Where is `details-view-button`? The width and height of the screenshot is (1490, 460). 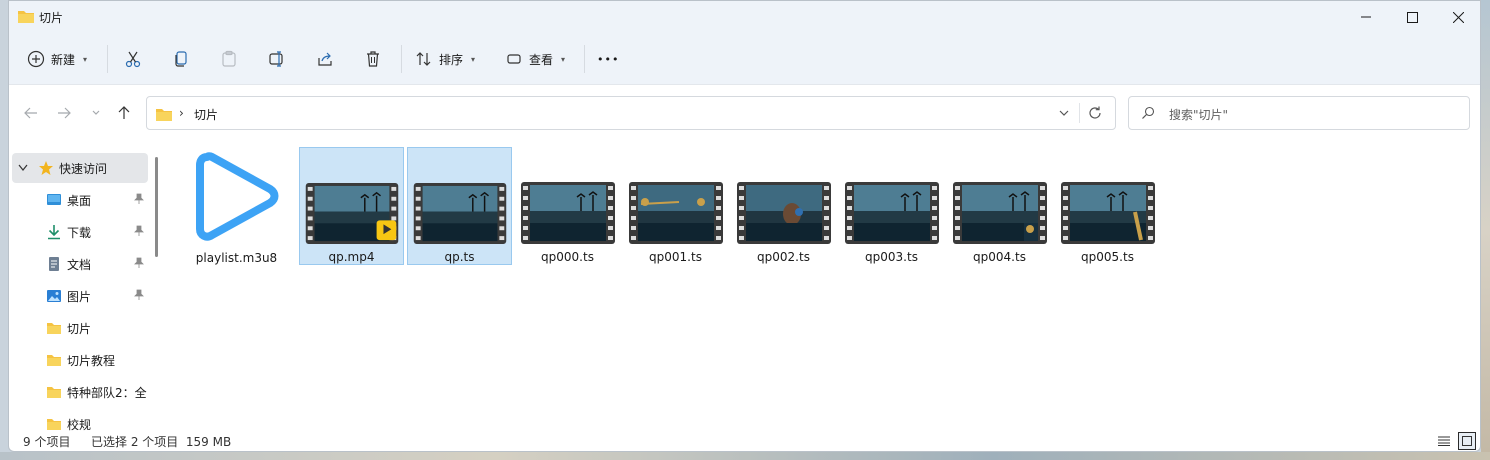 details-view-button is located at coordinates (1444, 441).